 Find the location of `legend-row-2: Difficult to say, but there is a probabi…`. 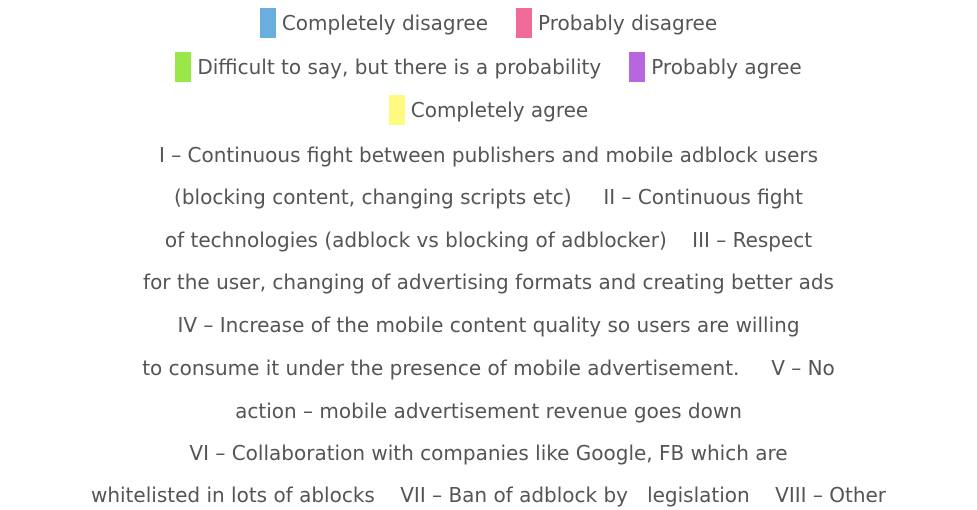

legend-row-2: Difficult to say, but there is a probabi… is located at coordinates (488, 67).